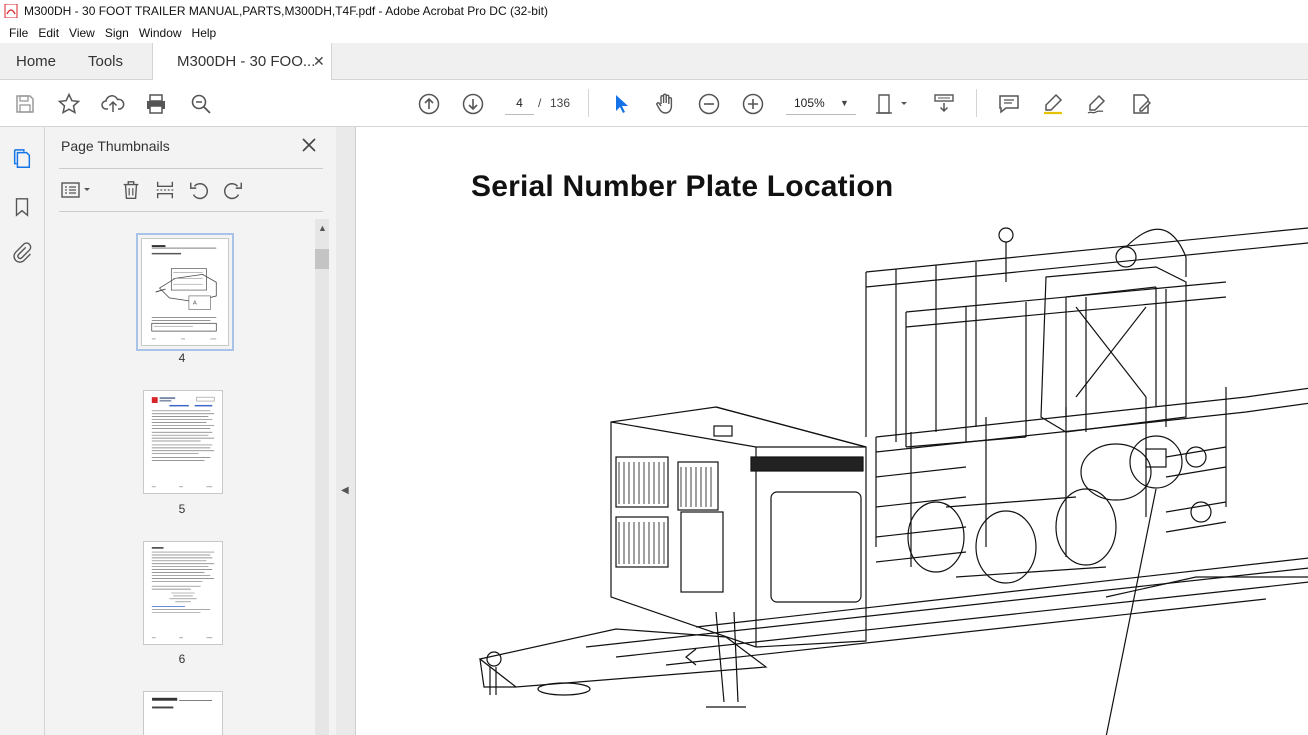  I want to click on thumbnail-page-4: A, so click(185, 292).